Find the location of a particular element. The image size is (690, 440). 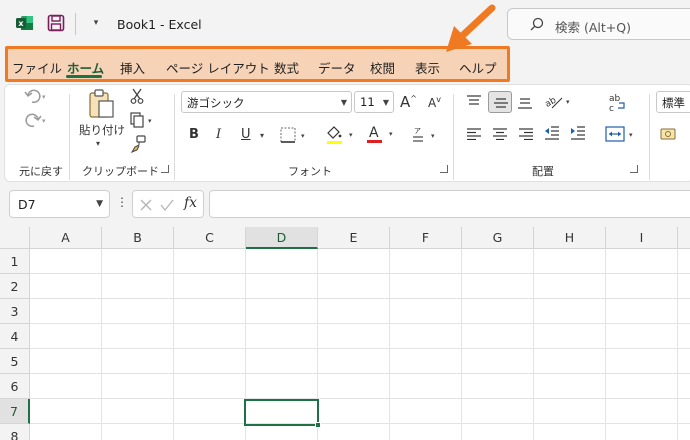

align-middle-button is located at coordinates (500, 102).